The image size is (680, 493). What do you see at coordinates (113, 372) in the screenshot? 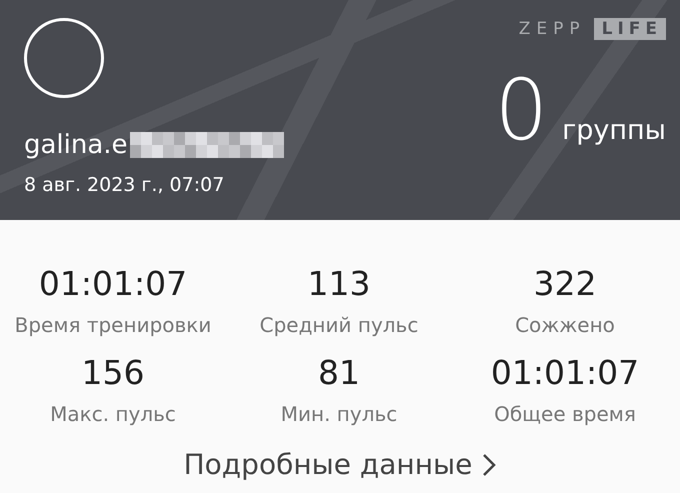
I see `stat-value: 156` at bounding box center [113, 372].